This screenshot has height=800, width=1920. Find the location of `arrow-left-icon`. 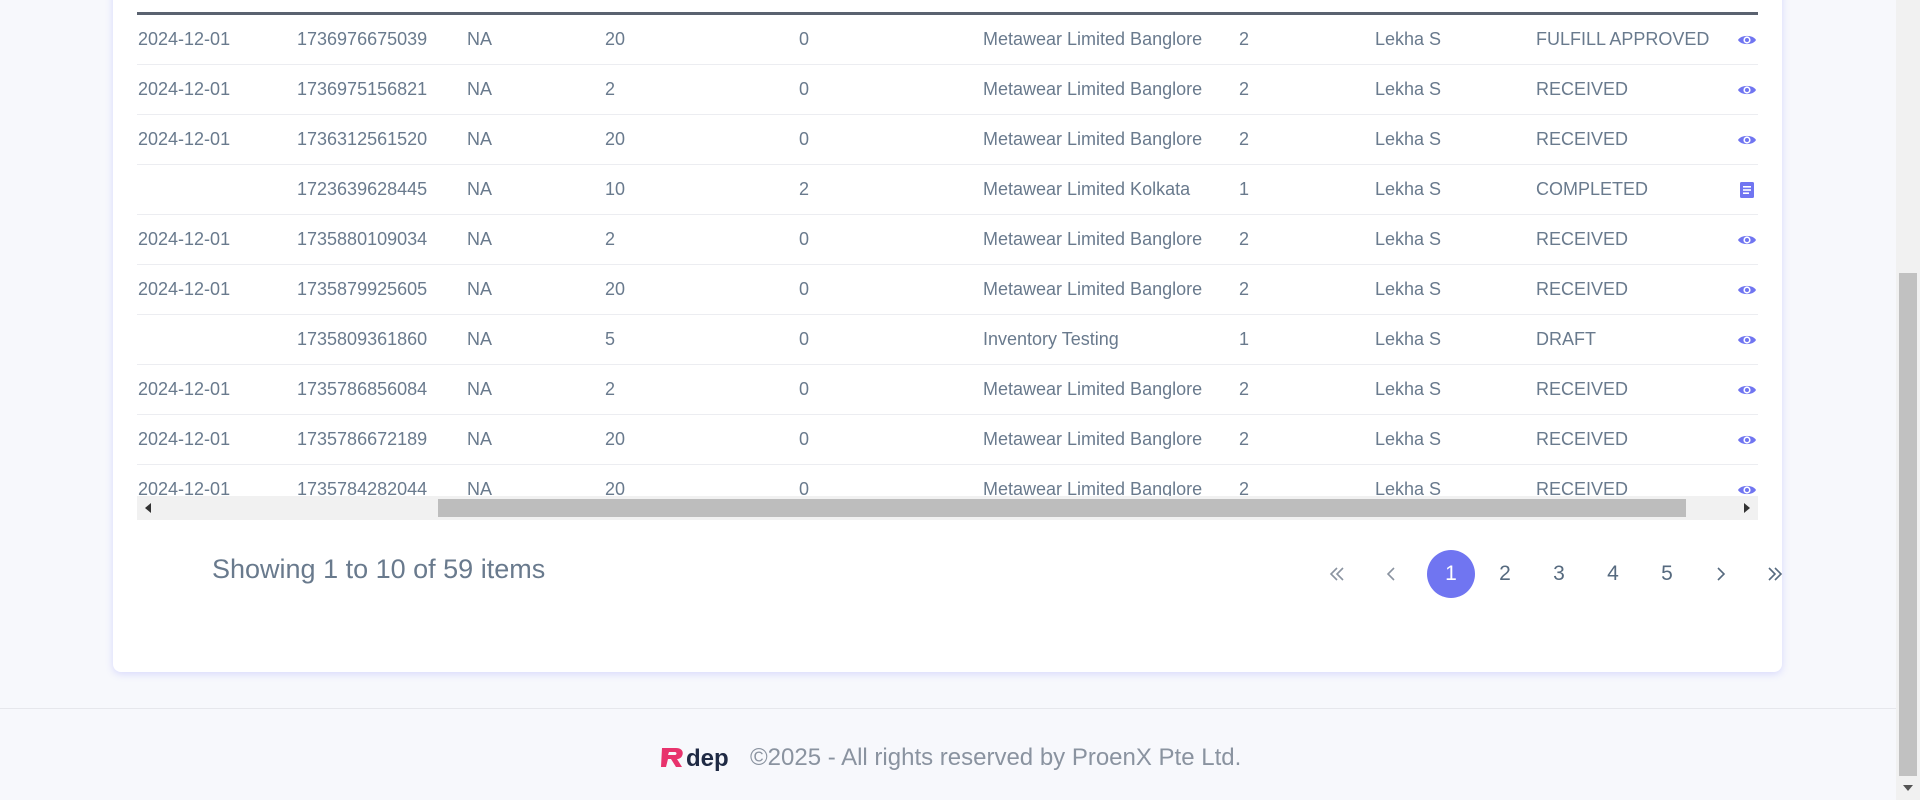

arrow-left-icon is located at coordinates (148, 508).